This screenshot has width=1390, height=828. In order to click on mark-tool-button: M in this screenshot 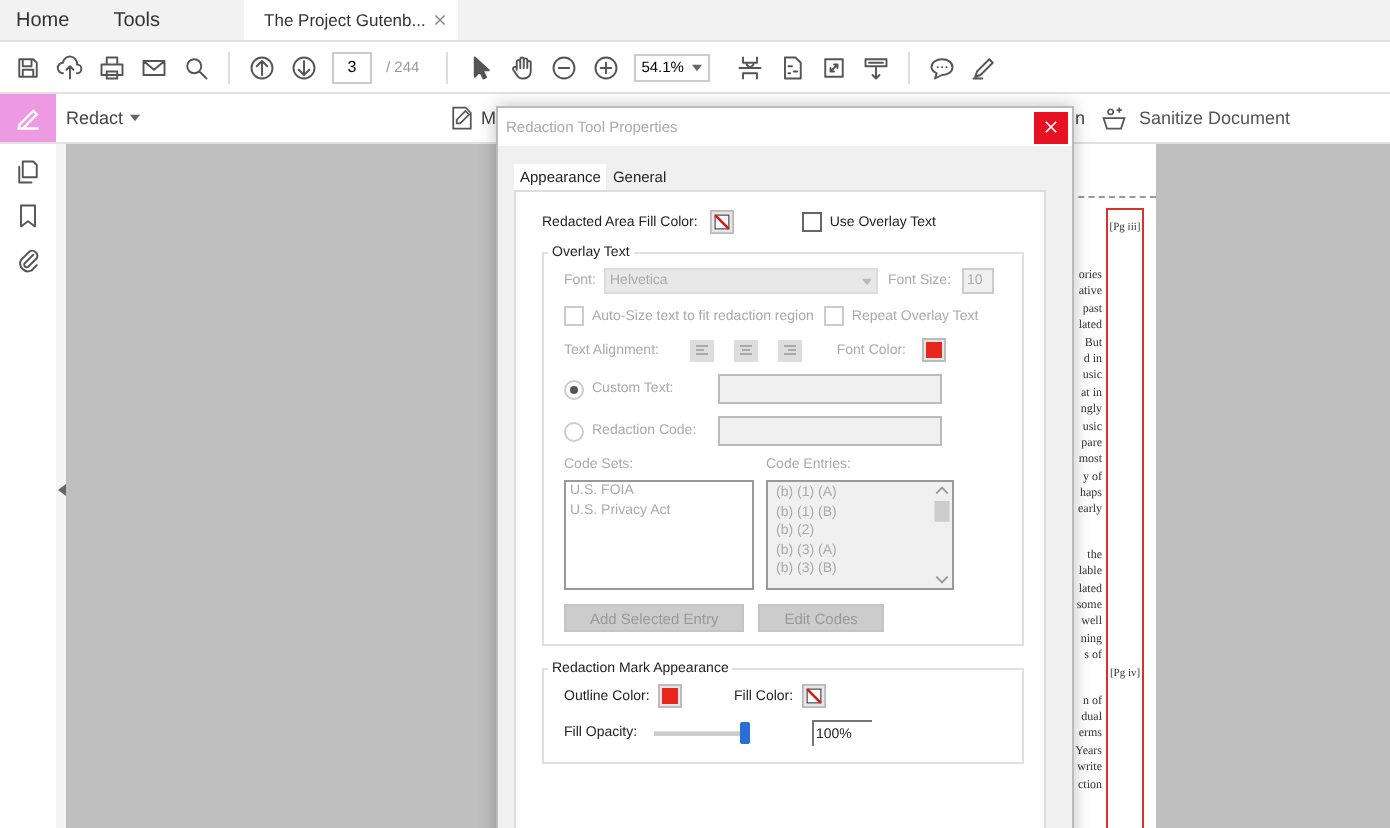, I will do `click(472, 118)`.